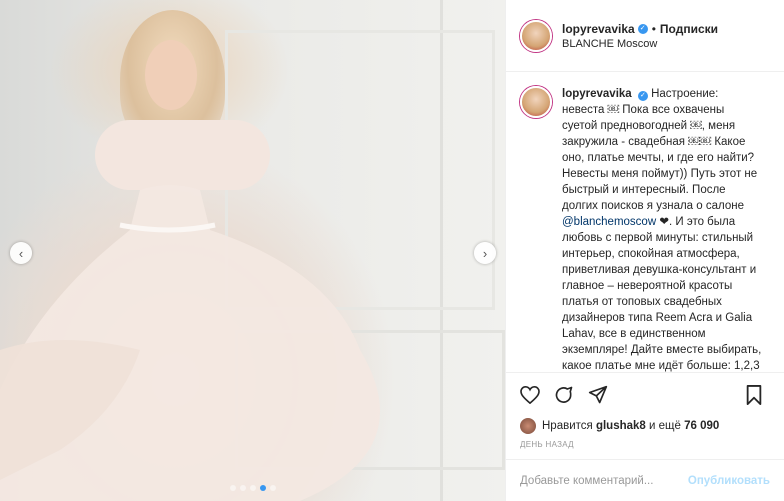  What do you see at coordinates (701, 426) in the screenshot?
I see `likes-count: 76 090` at bounding box center [701, 426].